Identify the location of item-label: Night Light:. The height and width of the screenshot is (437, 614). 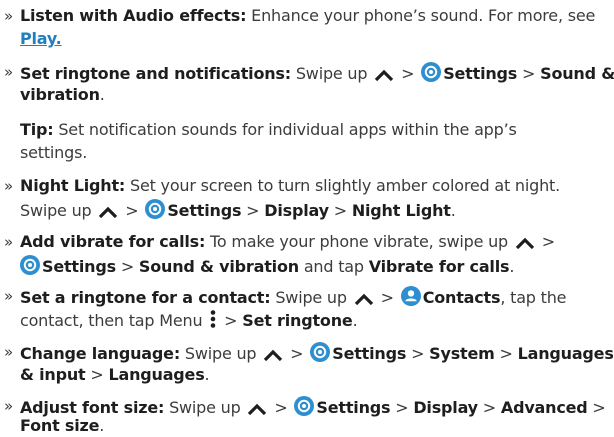
(73, 185).